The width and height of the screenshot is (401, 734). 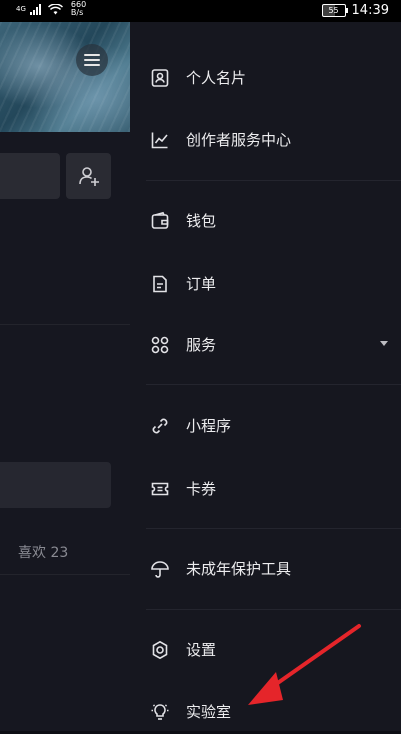 I want to click on annotation-arrow-icon, so click(x=304, y=664).